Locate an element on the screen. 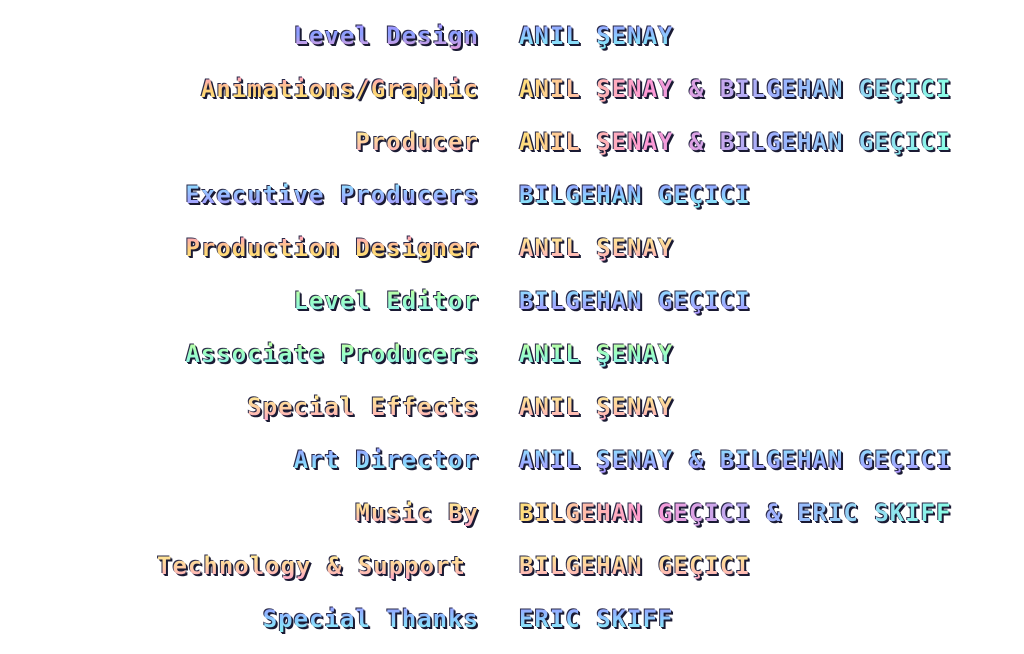 The height and width of the screenshot is (654, 1024). credit-row: Level Editor BILGEHAN GEÇICI is located at coordinates (512, 309).